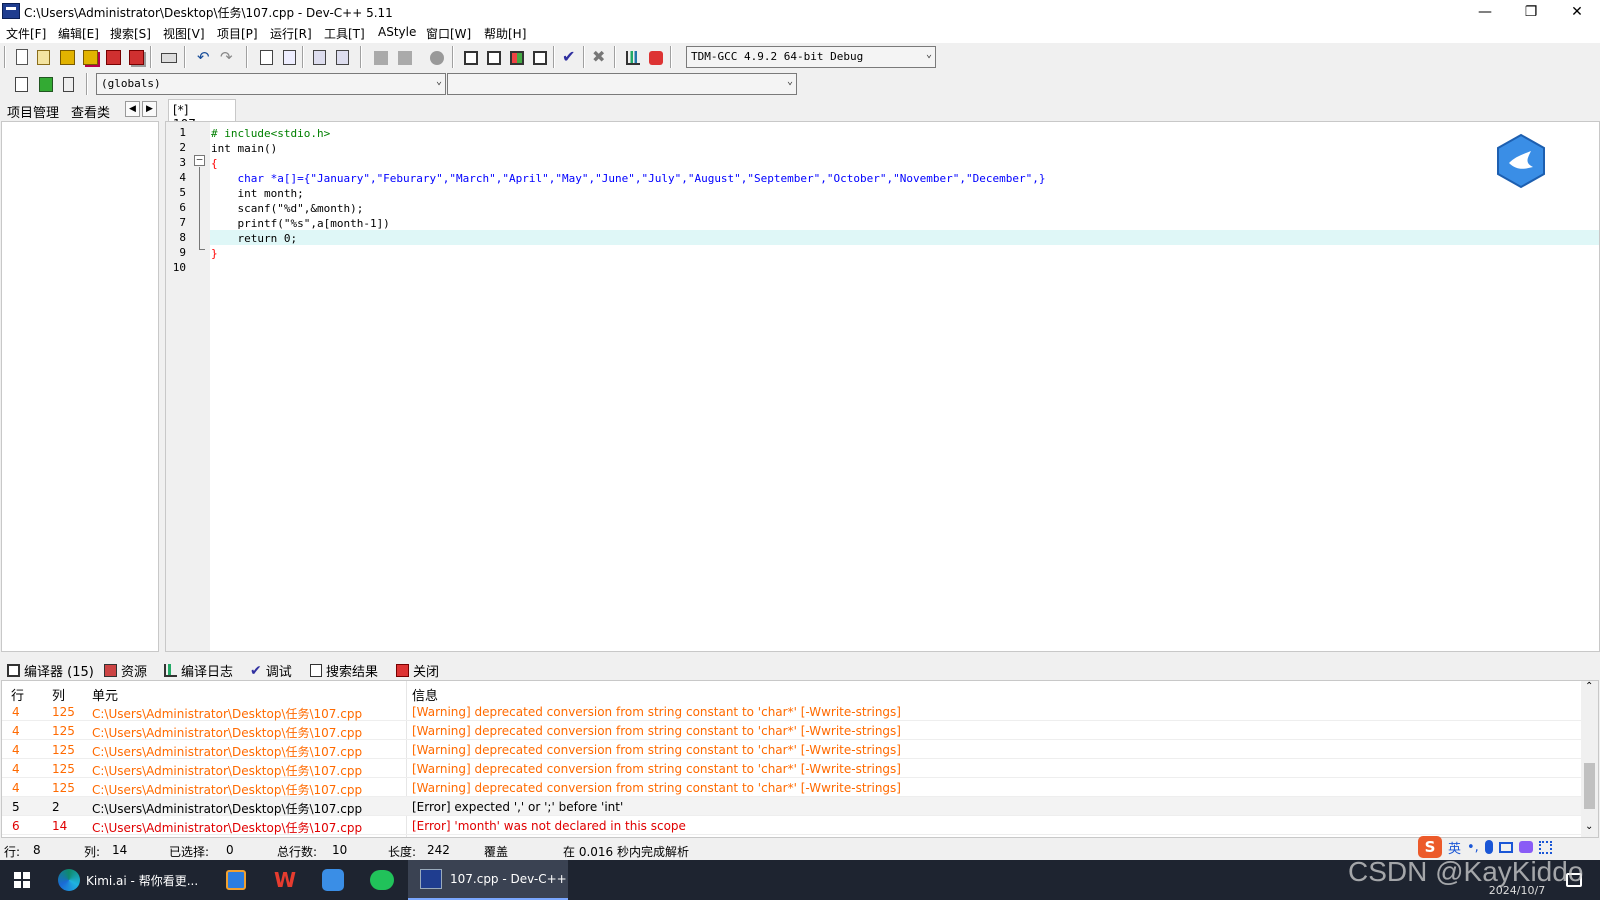 Image resolution: width=1600 pixels, height=900 pixels. I want to click on print-button, so click(168, 57).